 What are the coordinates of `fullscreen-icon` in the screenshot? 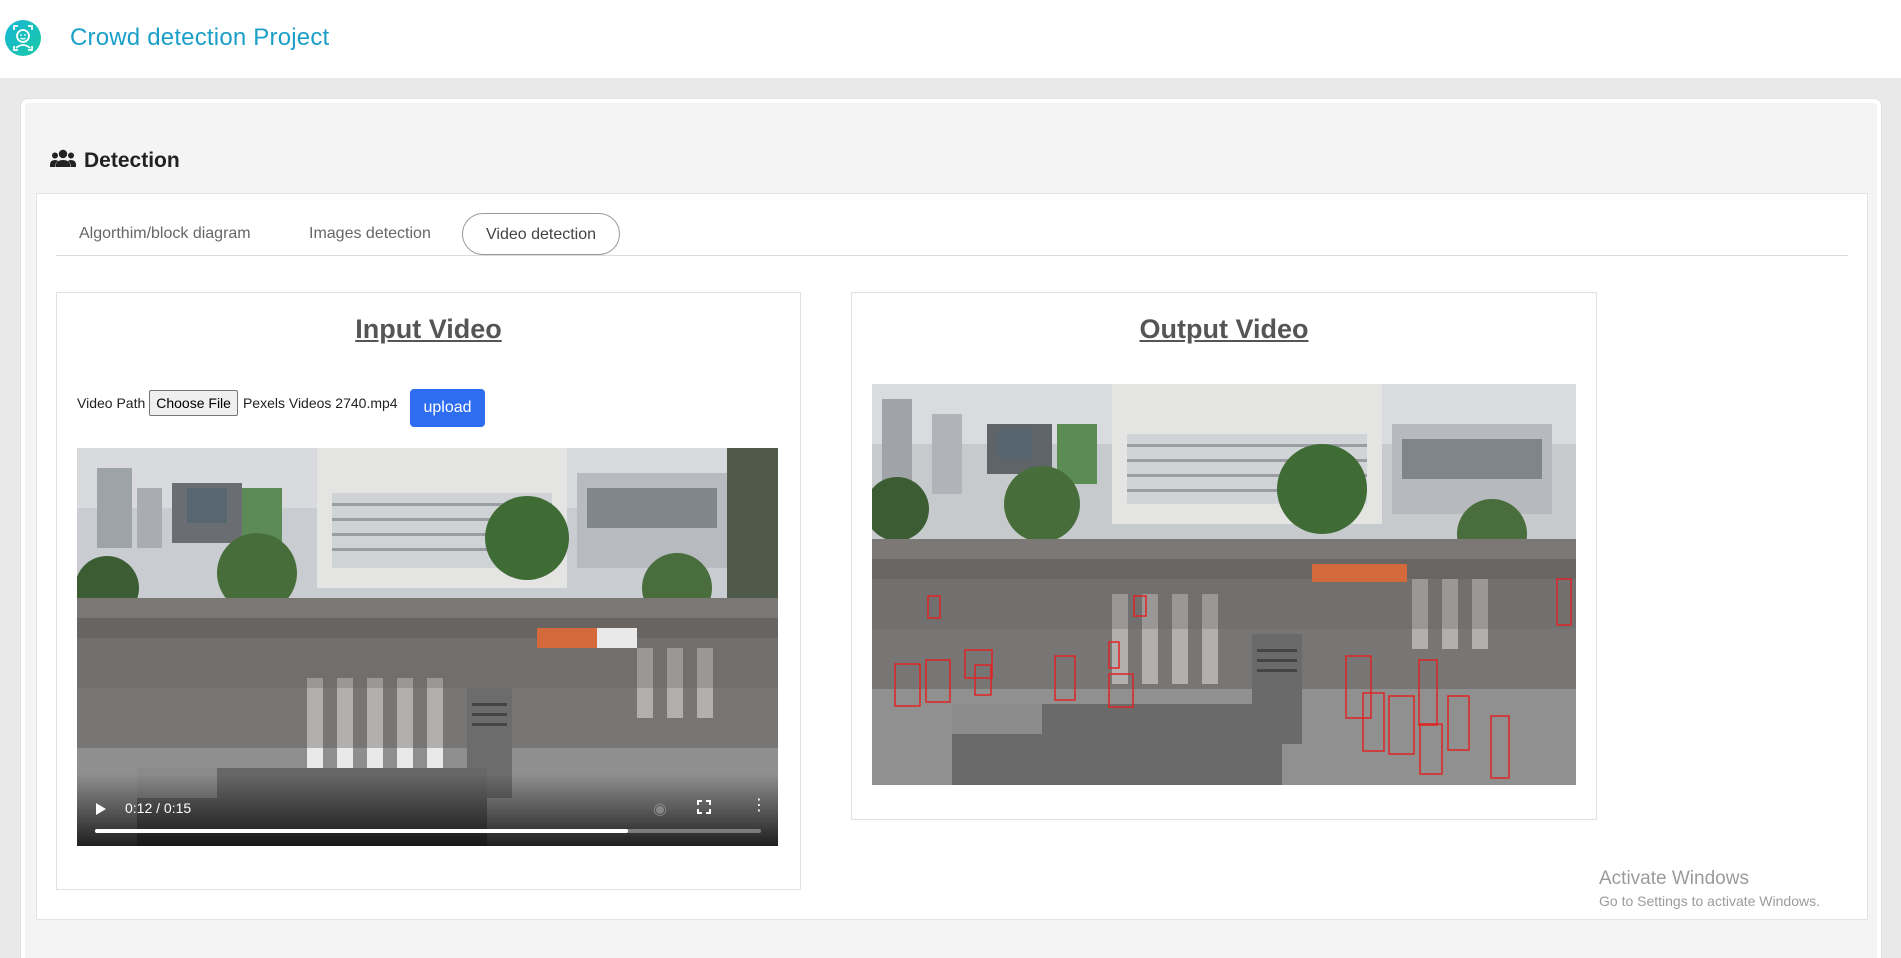 It's located at (704, 807).